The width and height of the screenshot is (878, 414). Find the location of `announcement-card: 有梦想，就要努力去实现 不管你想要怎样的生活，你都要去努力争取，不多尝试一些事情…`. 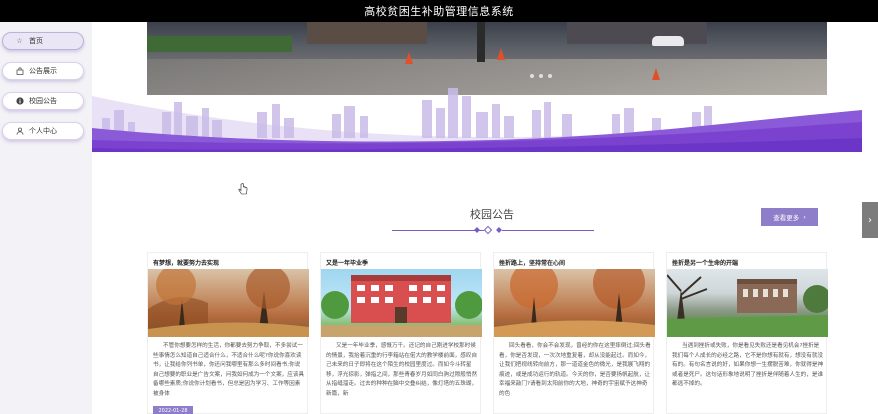

announcement-card: 有梦想，就要努力去实现 不管你想要怎样的生活，你都要去努力争取，不多尝试一些事情… is located at coordinates (228, 333).